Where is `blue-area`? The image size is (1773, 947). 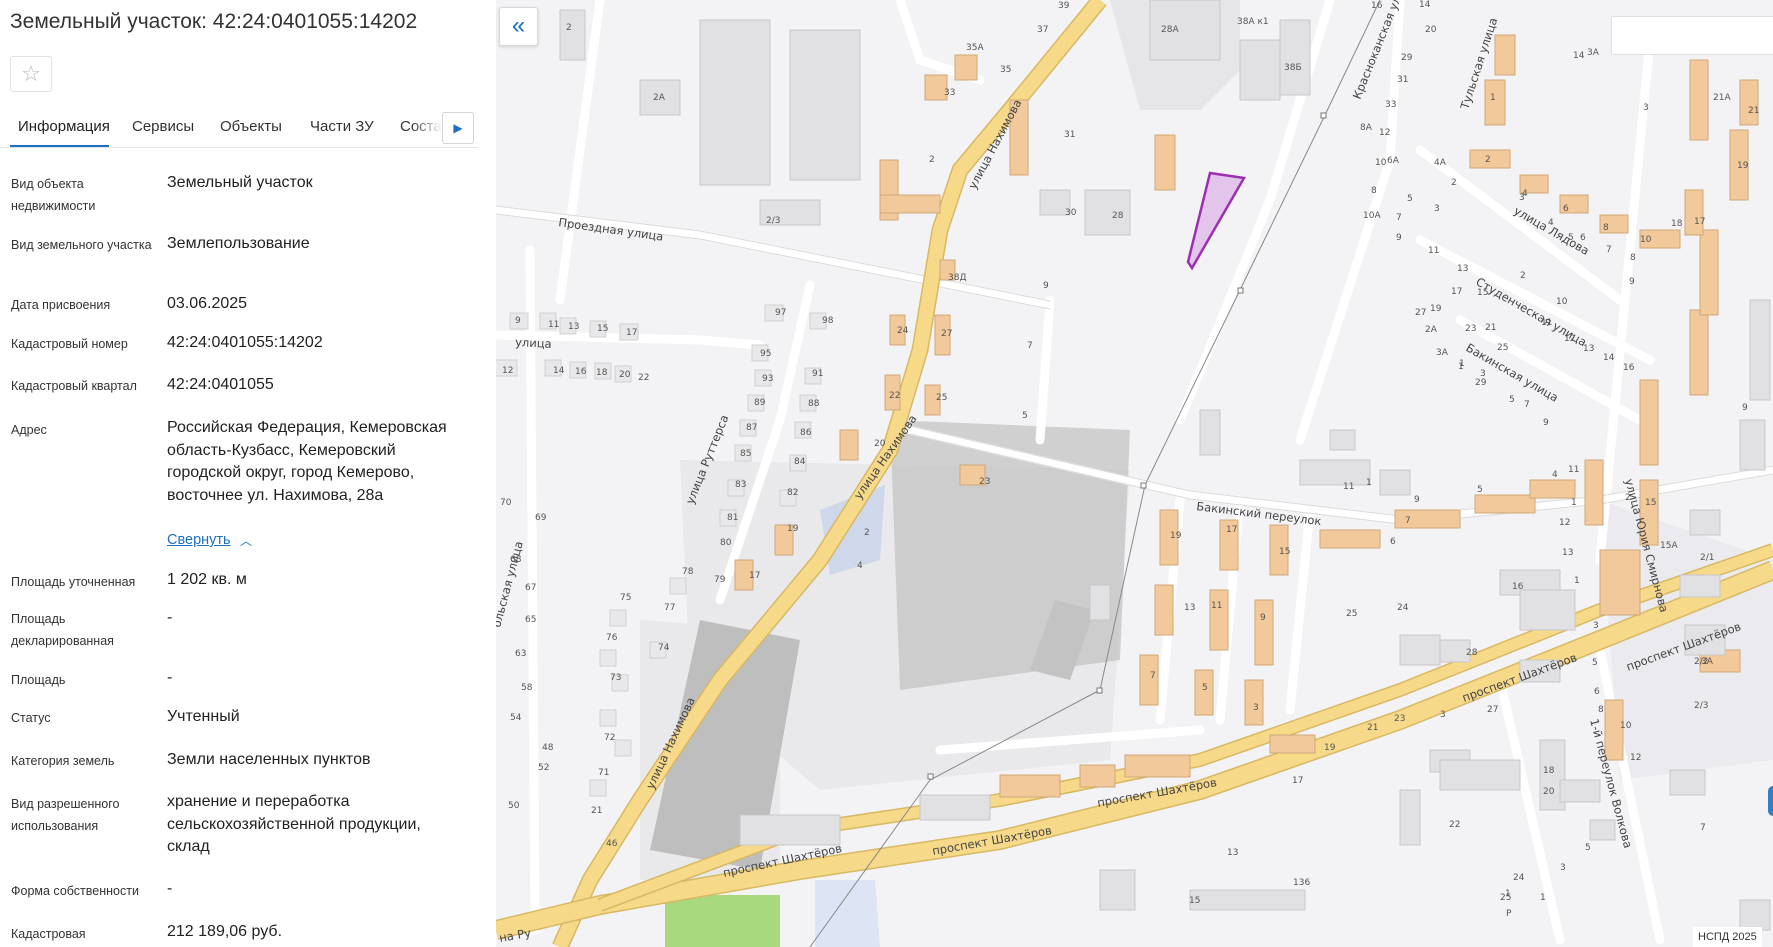 blue-area is located at coordinates (847, 913).